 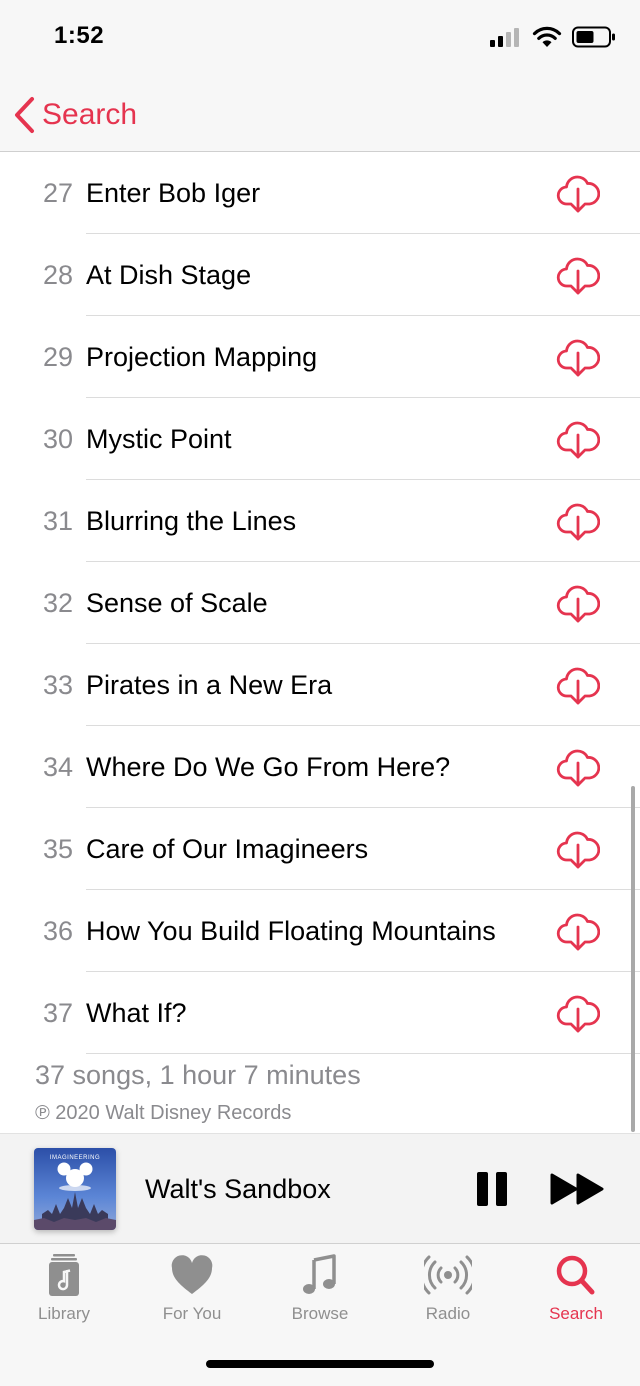 I want to click on track-title: Pirates in a New Era, so click(x=209, y=685).